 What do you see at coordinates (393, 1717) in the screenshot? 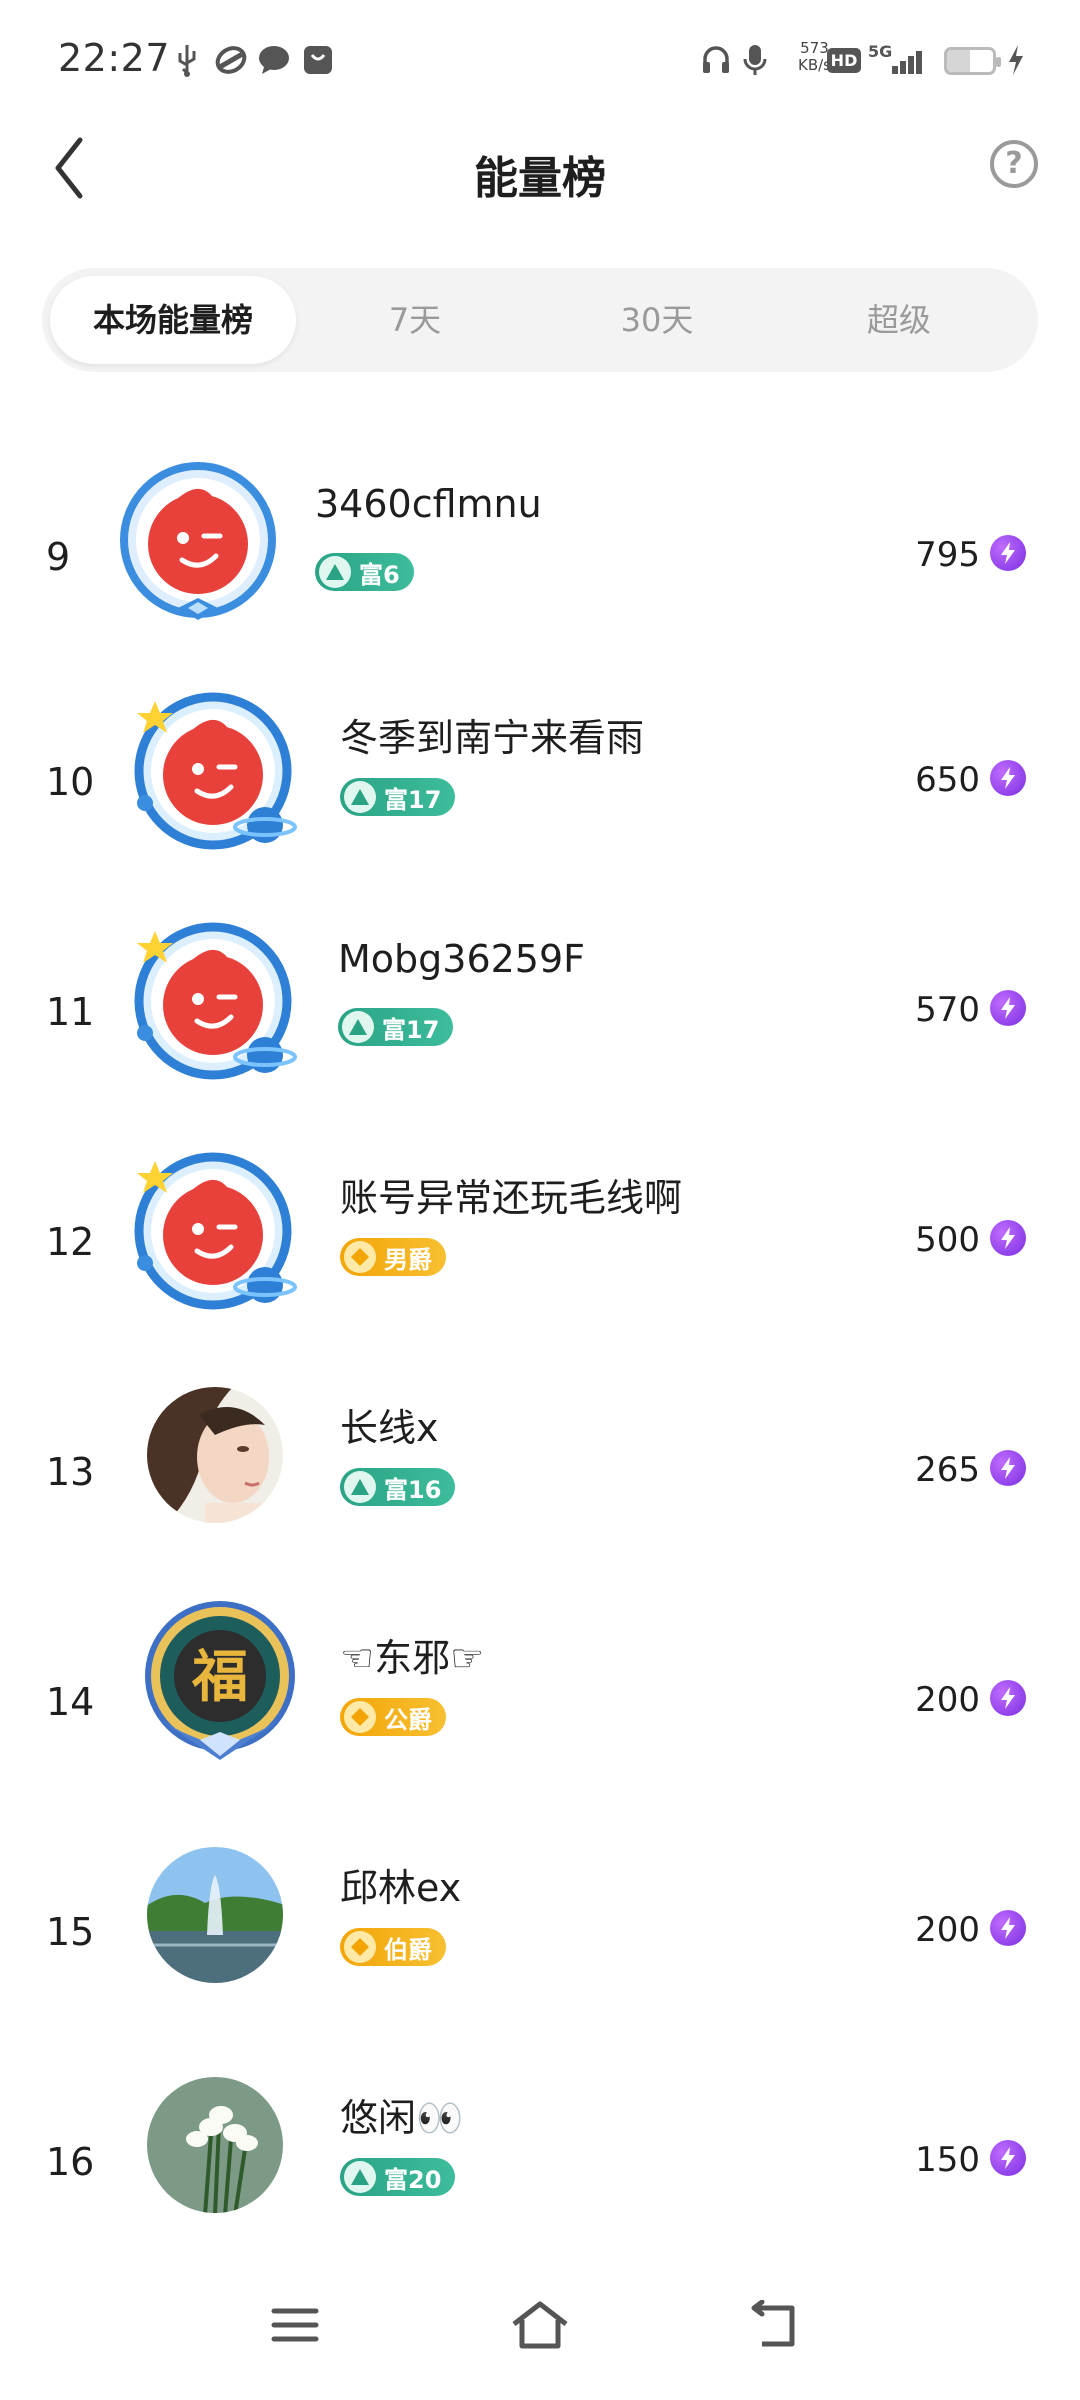
I see `noble-badge: 公爵` at bounding box center [393, 1717].